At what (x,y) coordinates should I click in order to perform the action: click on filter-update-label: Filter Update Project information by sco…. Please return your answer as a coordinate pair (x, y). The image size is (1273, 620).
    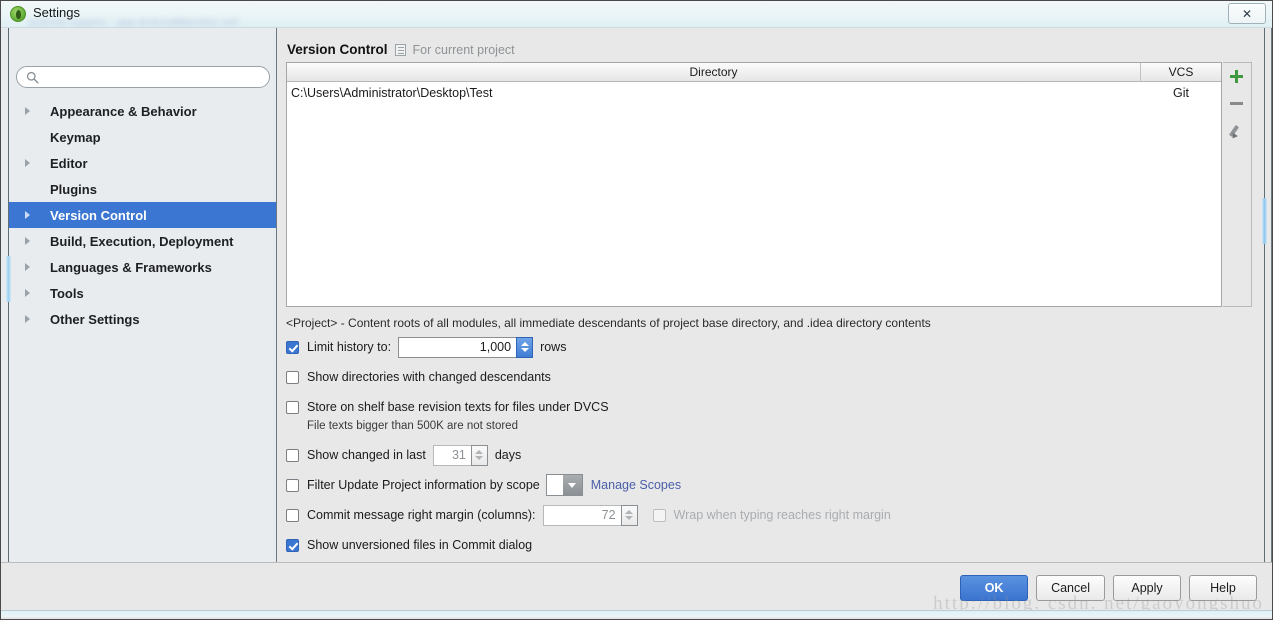
    Looking at the image, I should click on (423, 485).